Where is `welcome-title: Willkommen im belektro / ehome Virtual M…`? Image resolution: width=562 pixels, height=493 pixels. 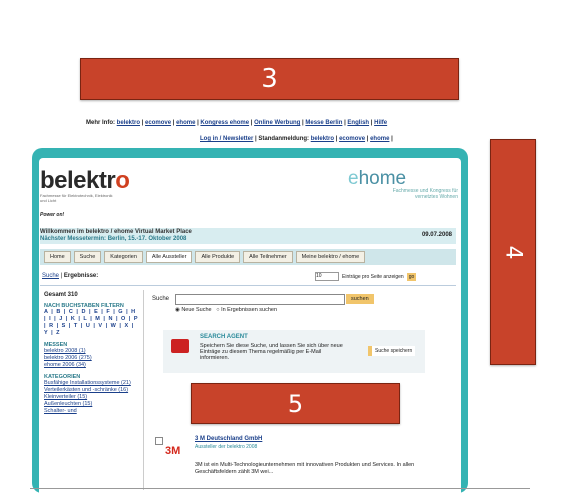
welcome-title: Willkommen im belektro / ehome Virtual M… is located at coordinates (116, 232).